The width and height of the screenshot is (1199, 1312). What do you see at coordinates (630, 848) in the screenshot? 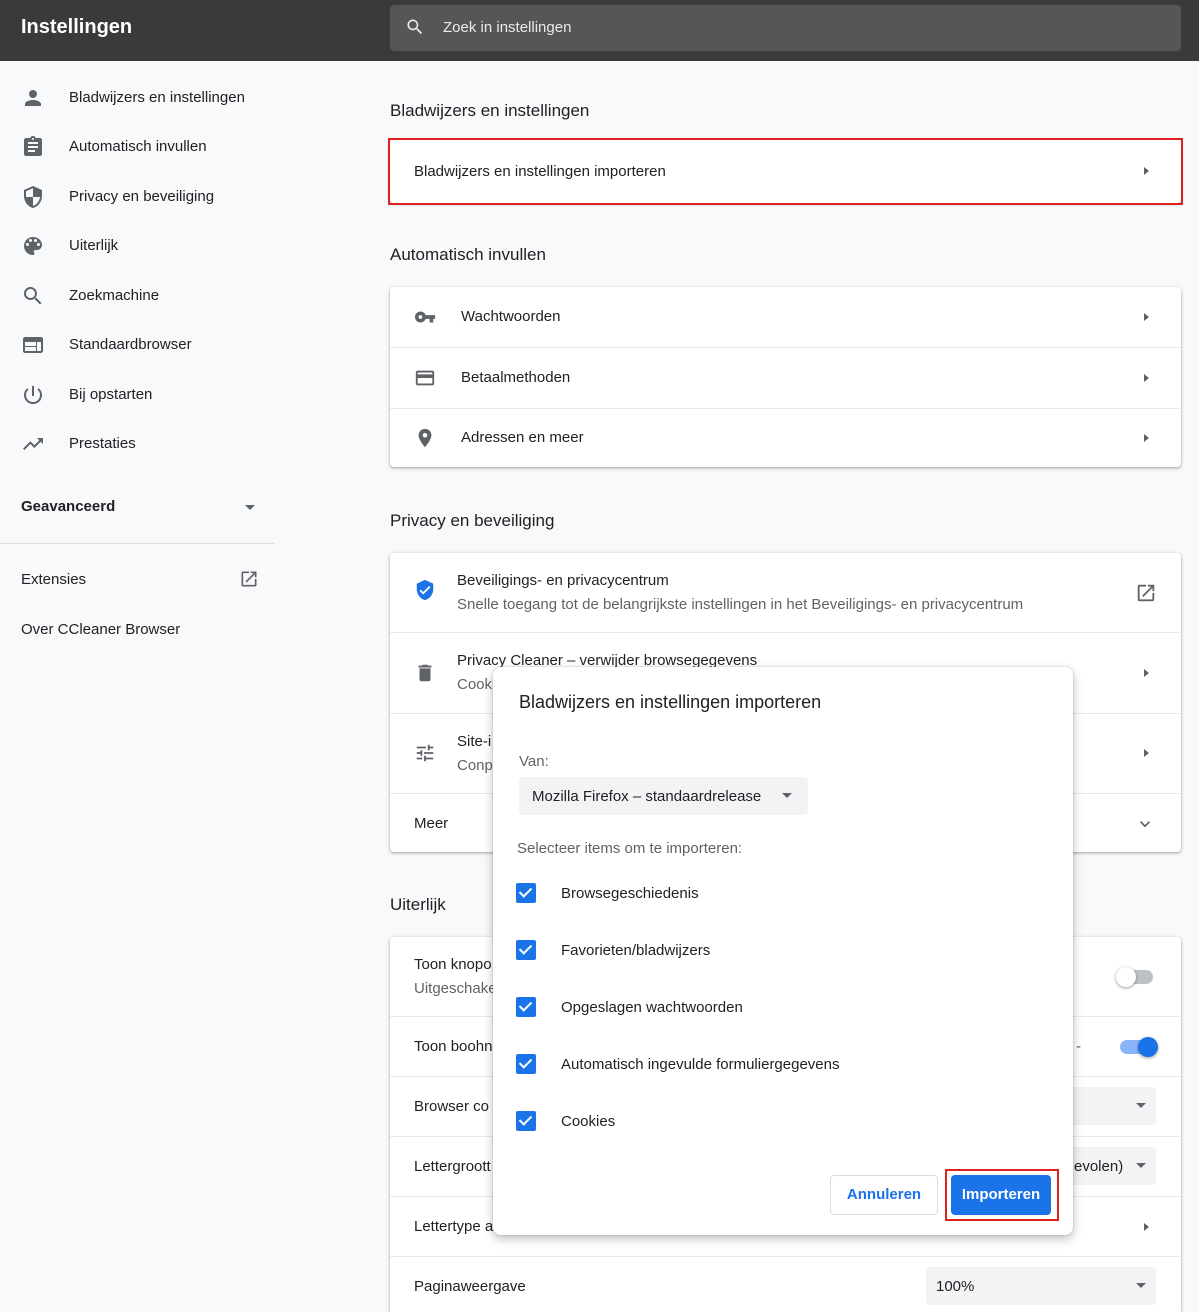
I see `dialog-select-label: Selecteer items om te importeren:` at bounding box center [630, 848].